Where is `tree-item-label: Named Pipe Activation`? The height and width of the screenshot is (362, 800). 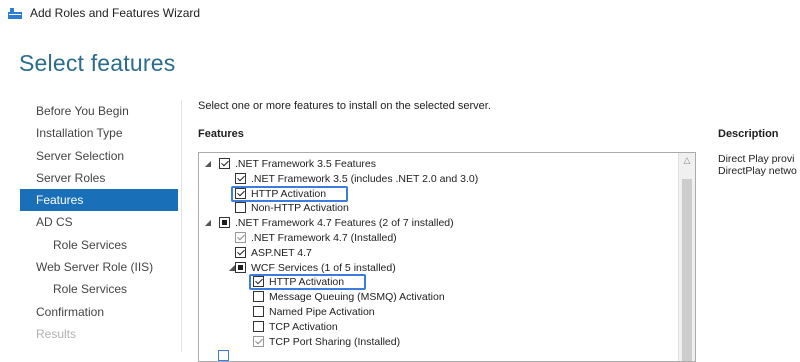 tree-item-label: Named Pipe Activation is located at coordinates (322, 312).